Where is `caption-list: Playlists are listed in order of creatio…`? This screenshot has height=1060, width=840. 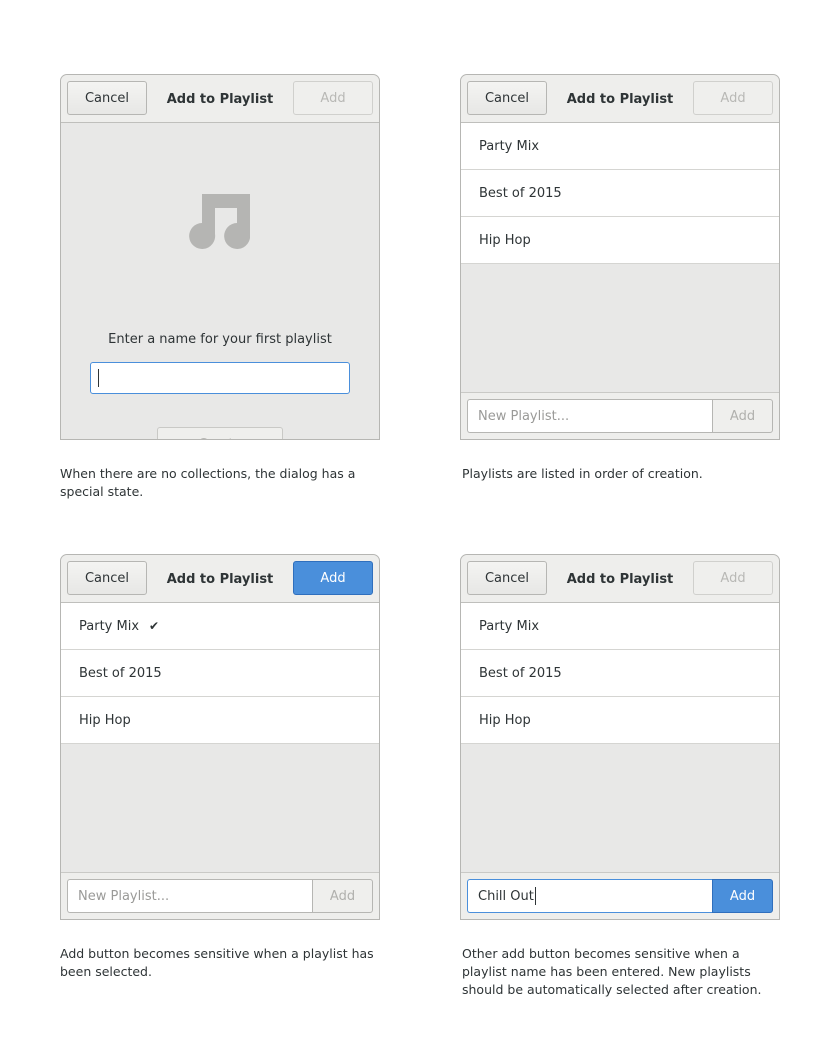
caption-list: Playlists are listed in order of creatio… is located at coordinates (582, 473).